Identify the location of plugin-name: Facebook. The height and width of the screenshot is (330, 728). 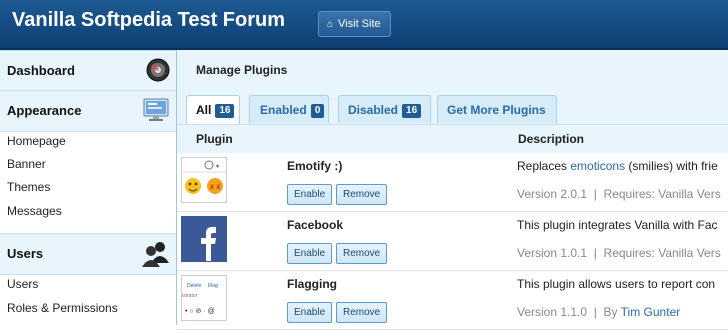
(315, 225).